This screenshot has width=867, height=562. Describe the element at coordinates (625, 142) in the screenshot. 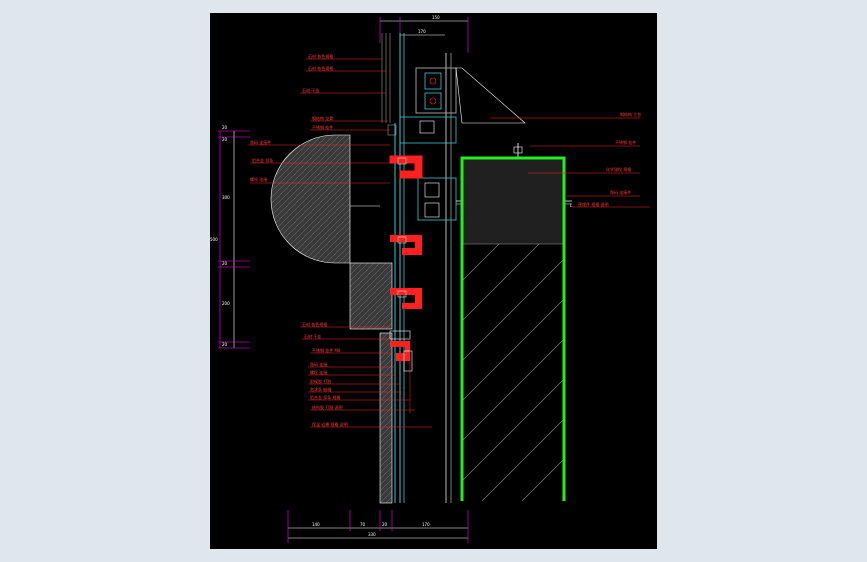

I see `right-label-2: 不锈钢 挂件` at that location.